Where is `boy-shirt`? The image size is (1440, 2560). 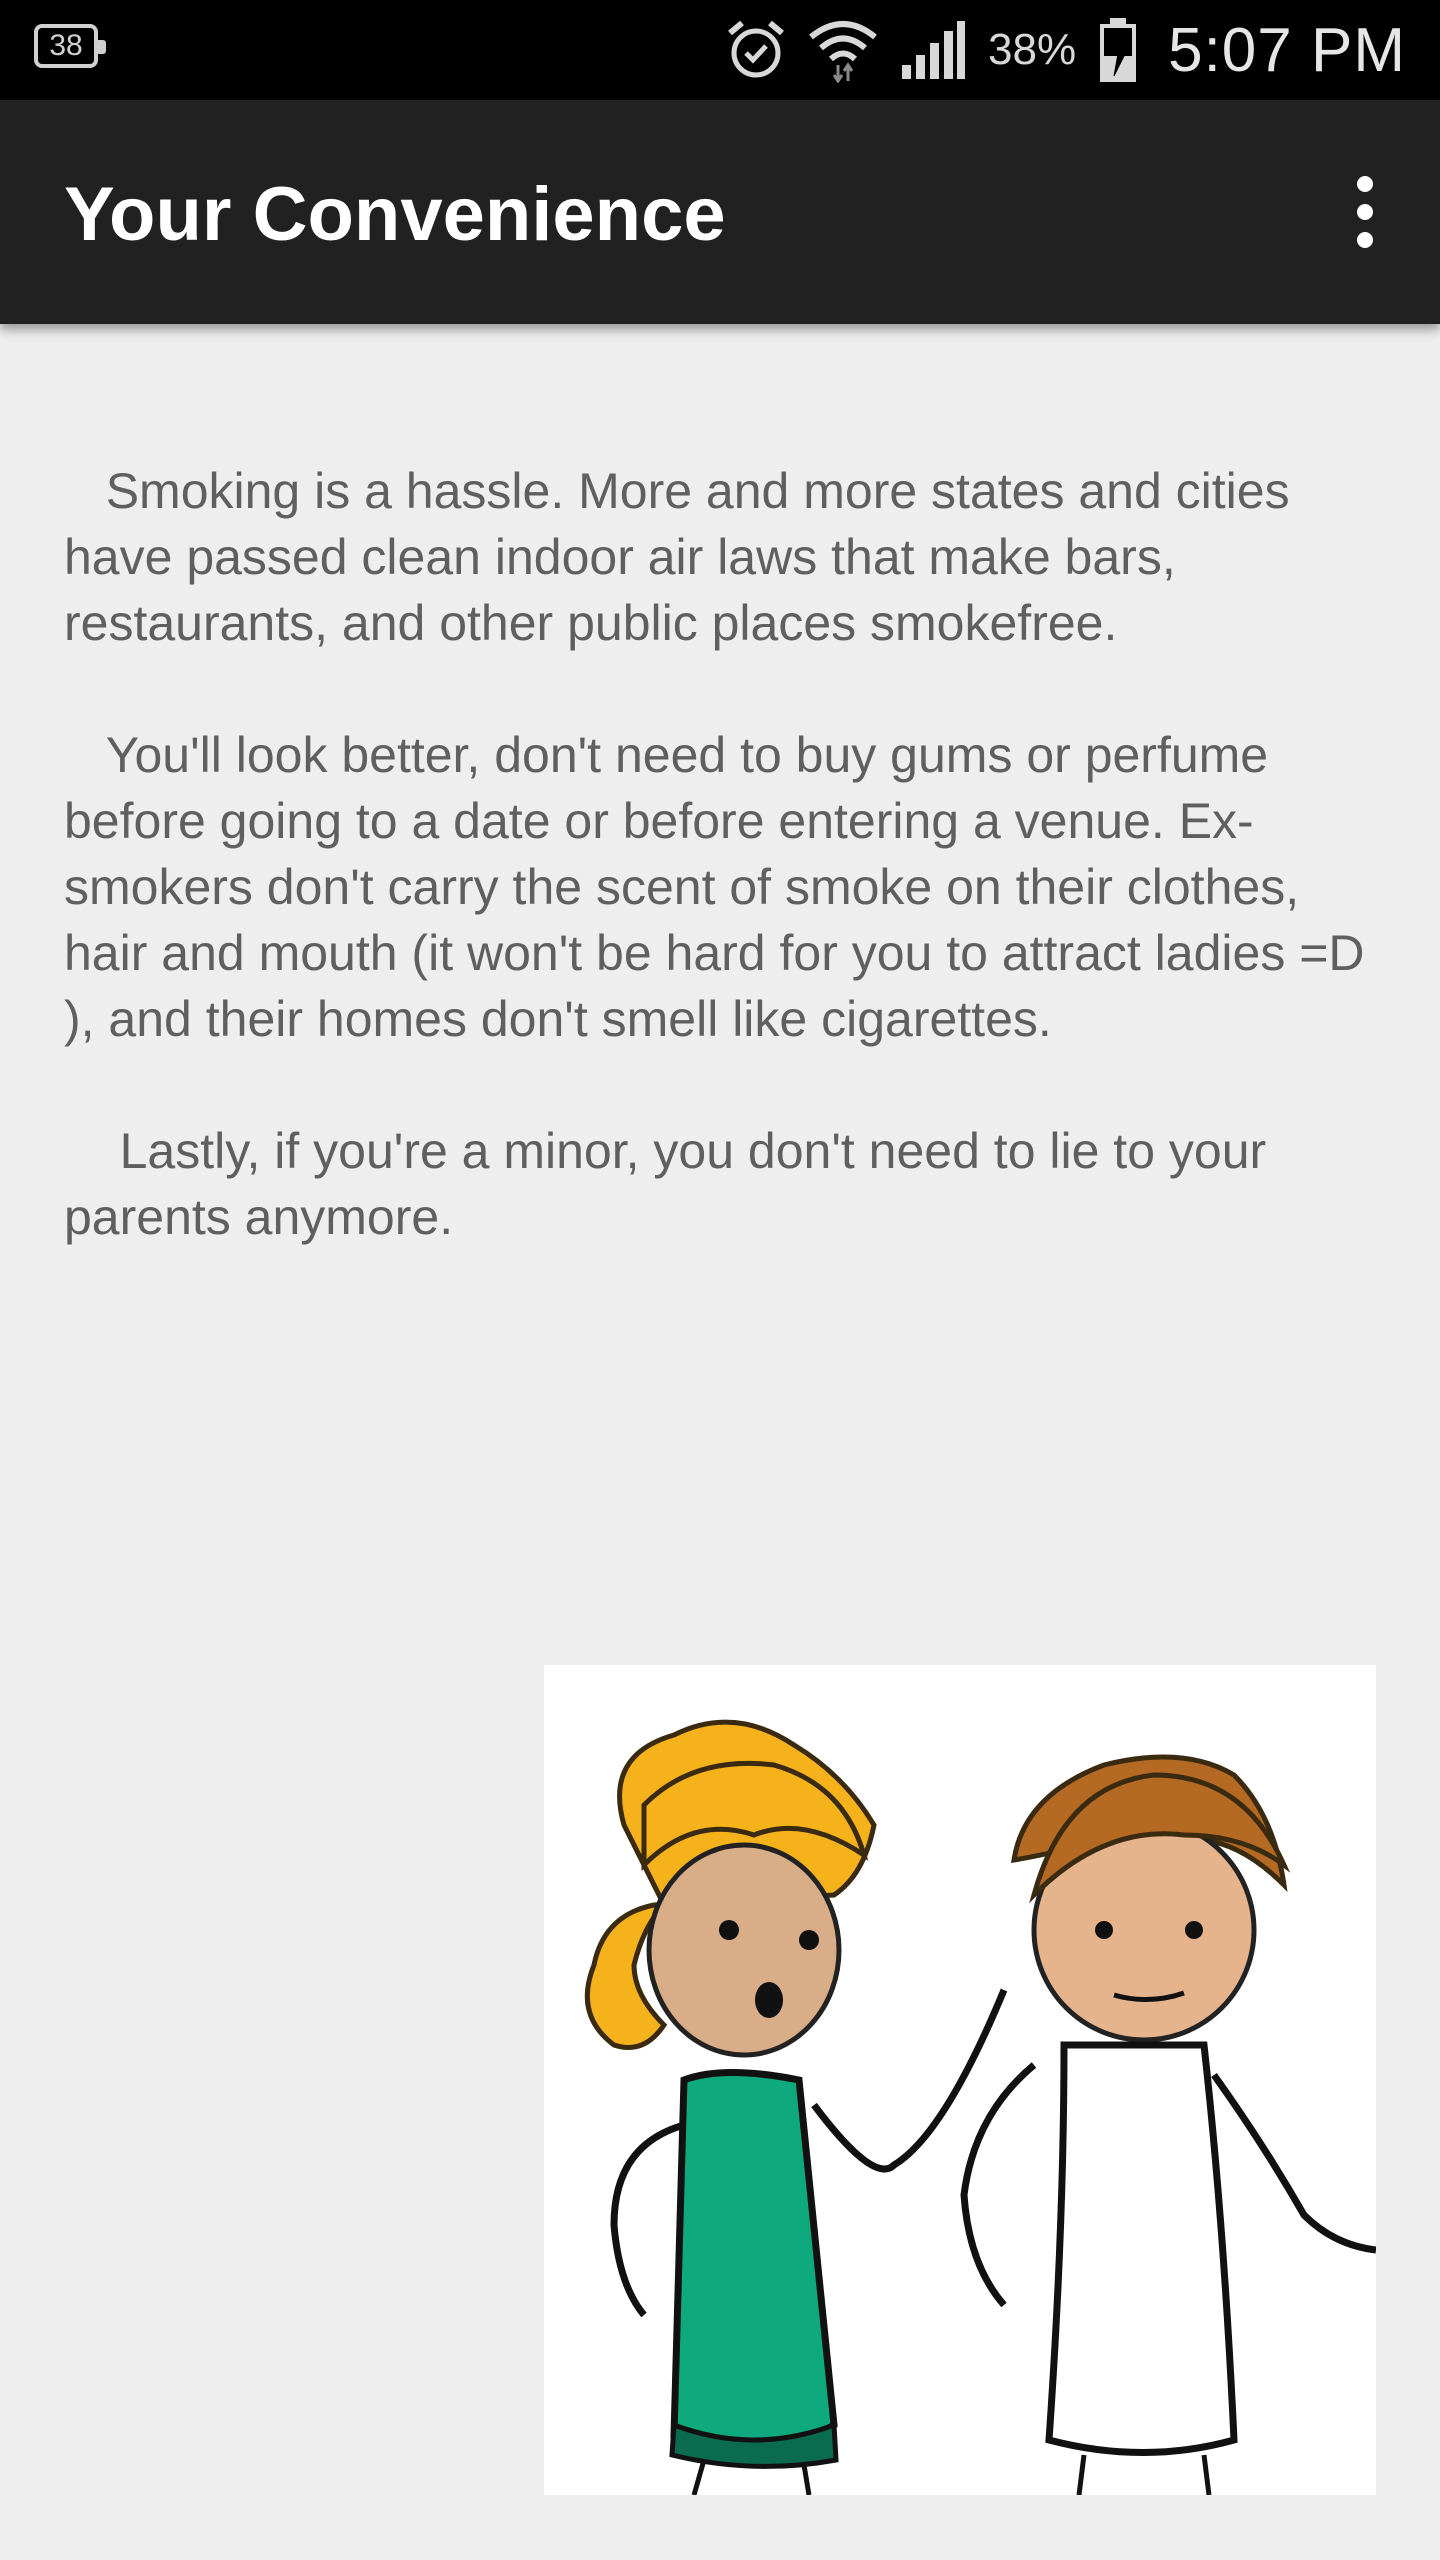 boy-shirt is located at coordinates (1141, 2248).